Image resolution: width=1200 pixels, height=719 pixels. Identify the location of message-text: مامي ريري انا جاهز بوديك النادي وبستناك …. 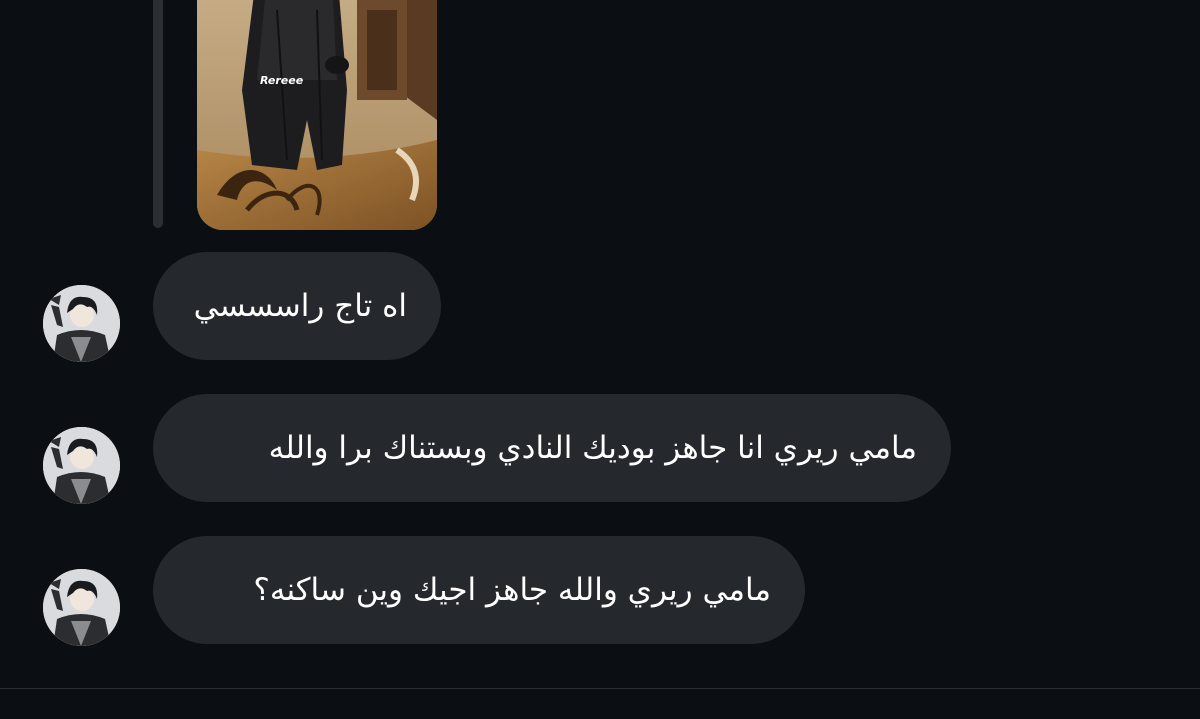
(592, 447).